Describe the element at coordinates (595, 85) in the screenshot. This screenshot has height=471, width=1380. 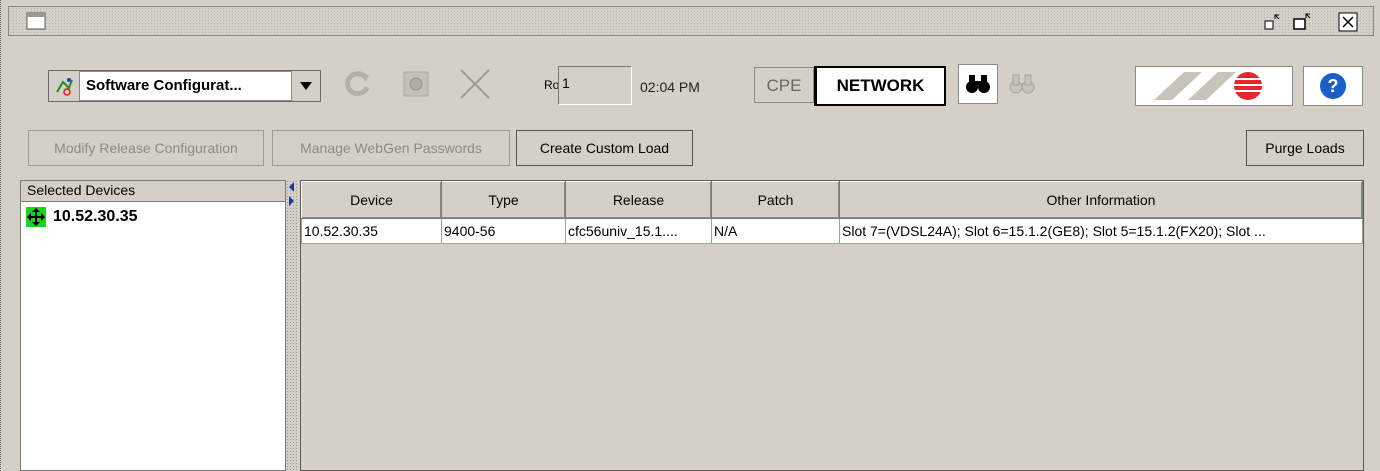
I see `rows-input: 1` at that location.